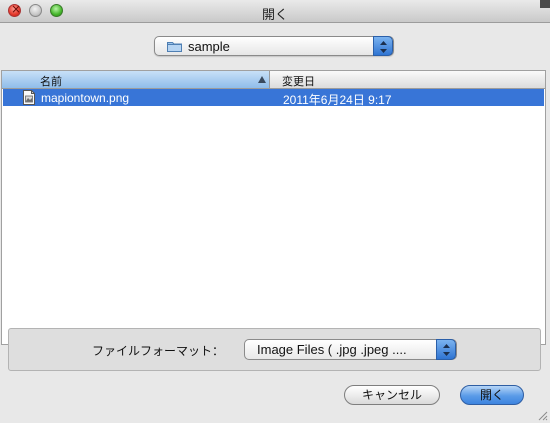  What do you see at coordinates (337, 100) in the screenshot?
I see `file-date-modified: 2011年6月24日 9:17` at bounding box center [337, 100].